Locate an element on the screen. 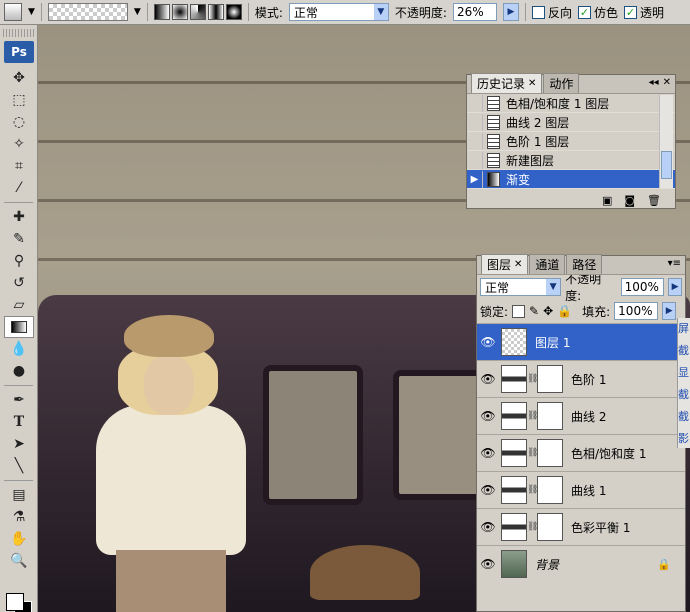 Image resolution: width=690 pixels, height=612 pixels. pen-tool-icon: ✒ is located at coordinates (19, 400).